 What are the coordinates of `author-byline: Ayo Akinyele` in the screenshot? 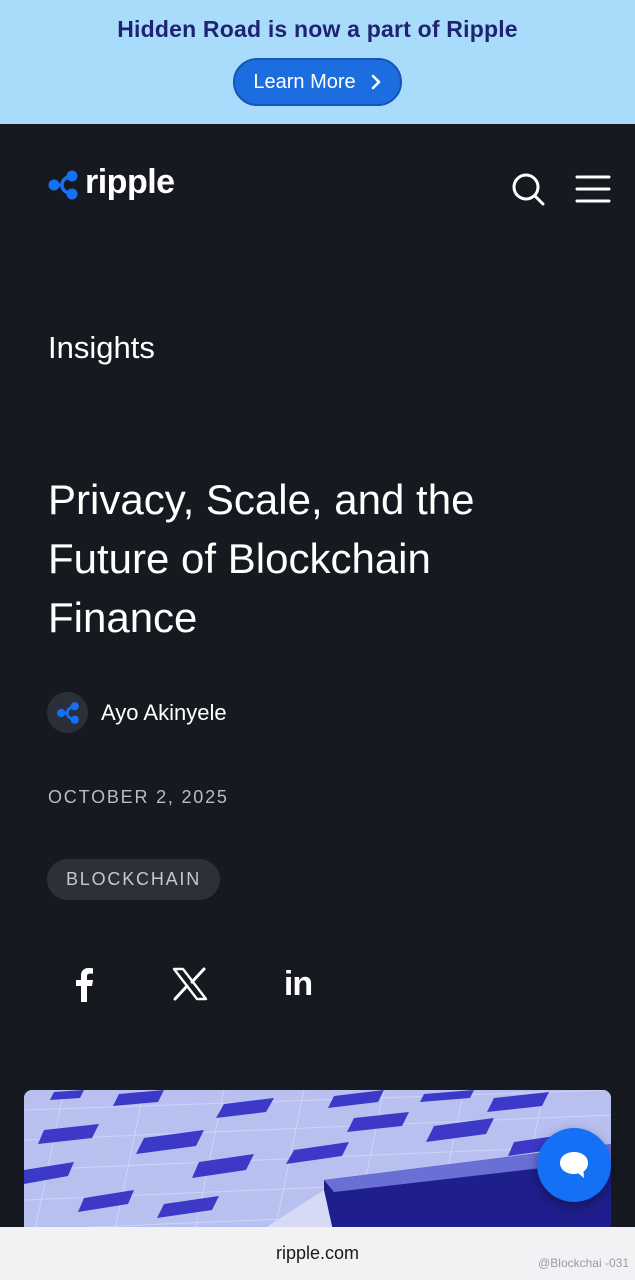 It's located at (137, 712).